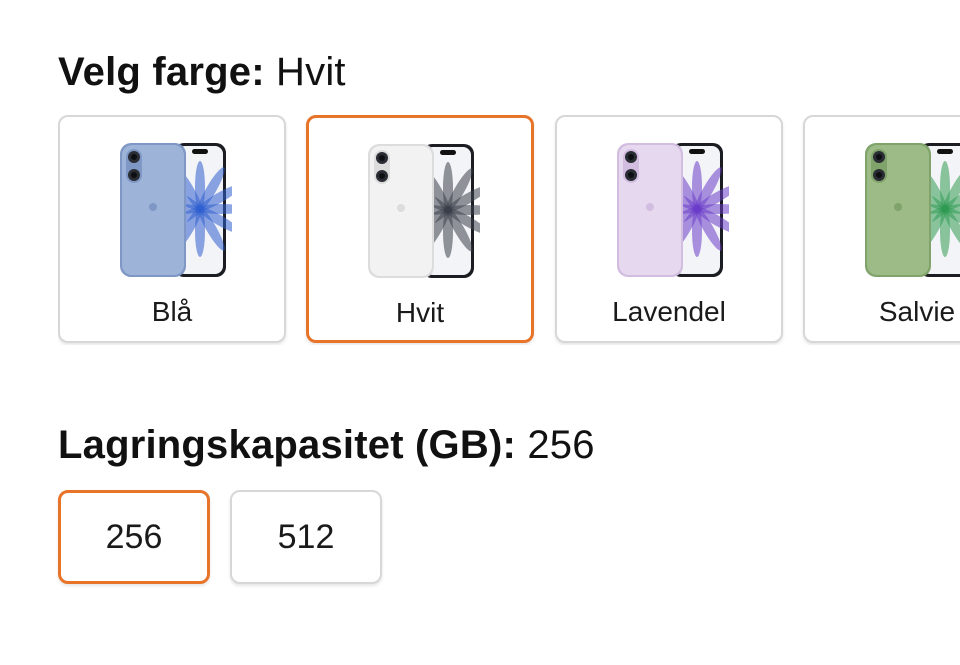 This screenshot has width=960, height=665. Describe the element at coordinates (134, 537) in the screenshot. I see `storage-option-256: 256` at that location.